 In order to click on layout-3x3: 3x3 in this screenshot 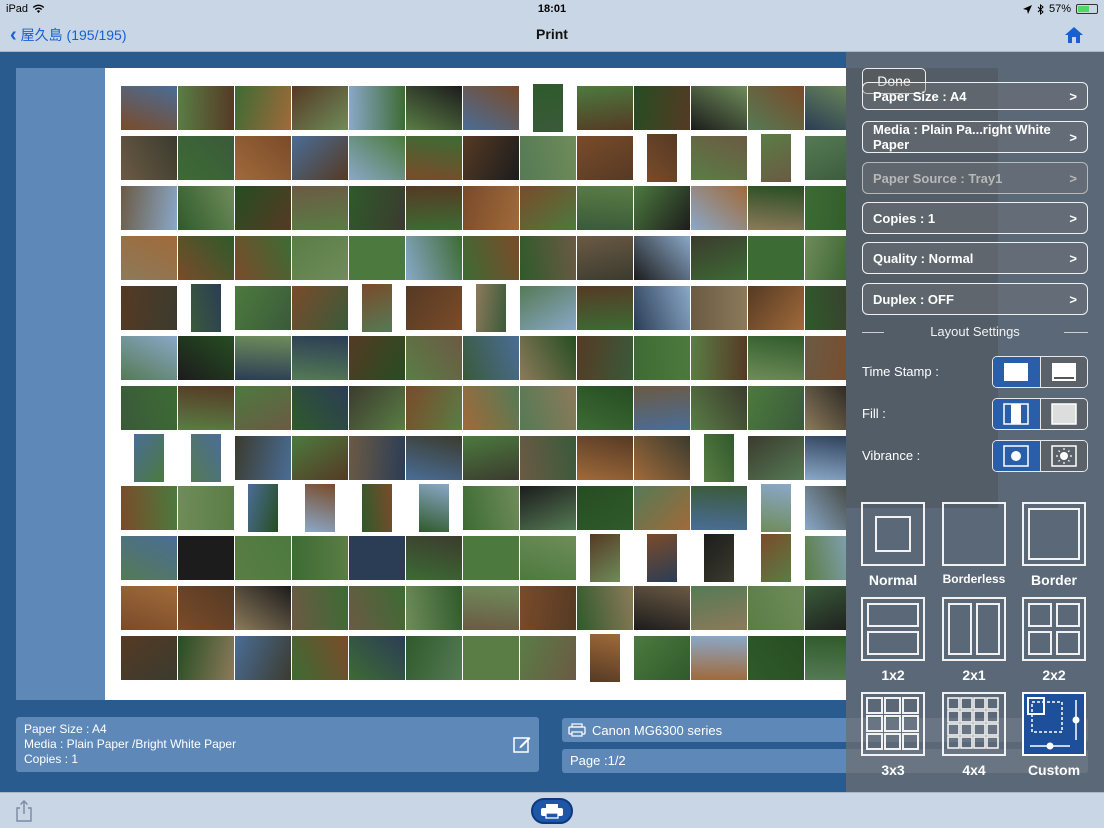, I will do `click(893, 735)`.